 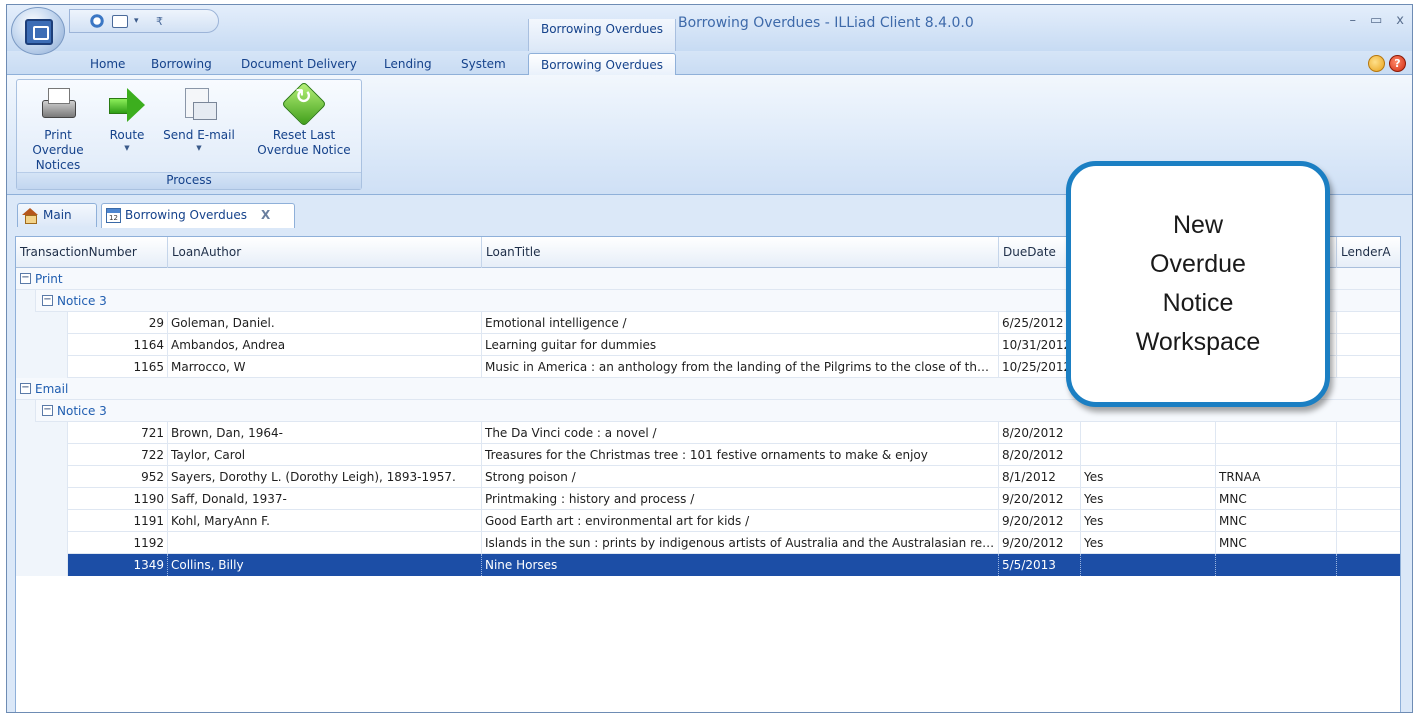 I want to click on close-icon: X, so click(x=265, y=215).